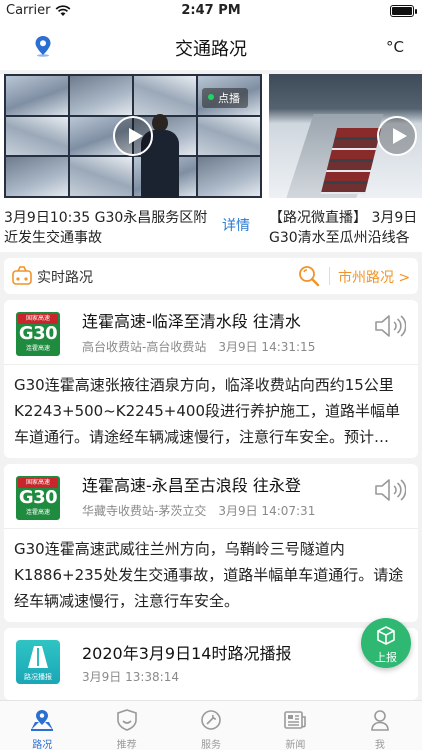 Image resolution: width=422 pixels, height=750 pixels. I want to click on event-stations: 高台收费站-高台收费站, so click(144, 347).